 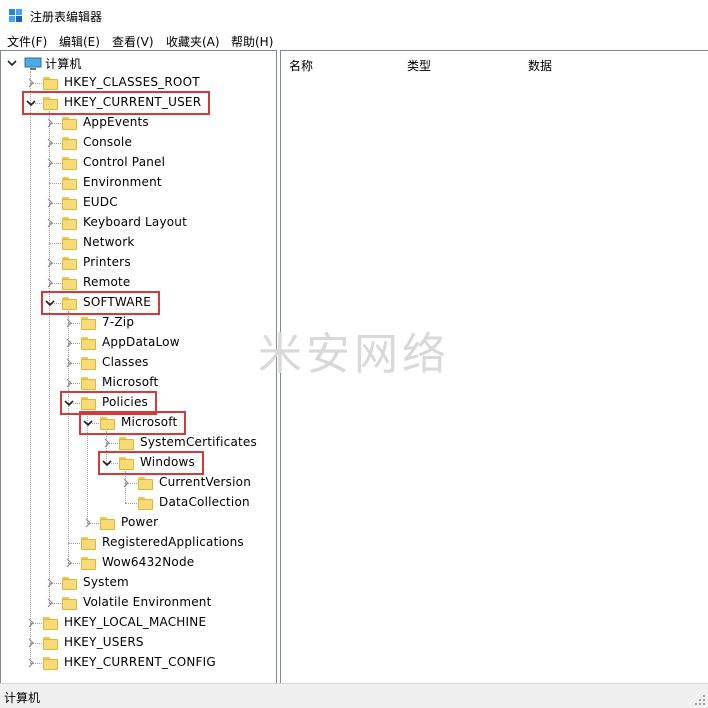 I want to click on tree-node: Remote, so click(x=138, y=283).